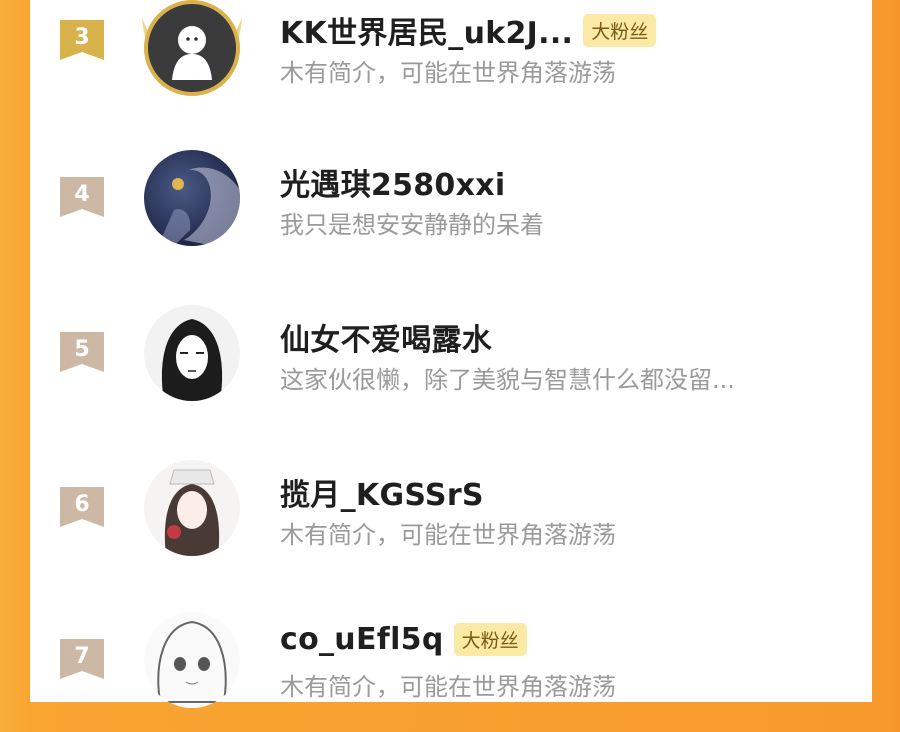 The image size is (900, 732). Describe the element at coordinates (192, 53) in the screenshot. I see `default-avatar-icon` at that location.